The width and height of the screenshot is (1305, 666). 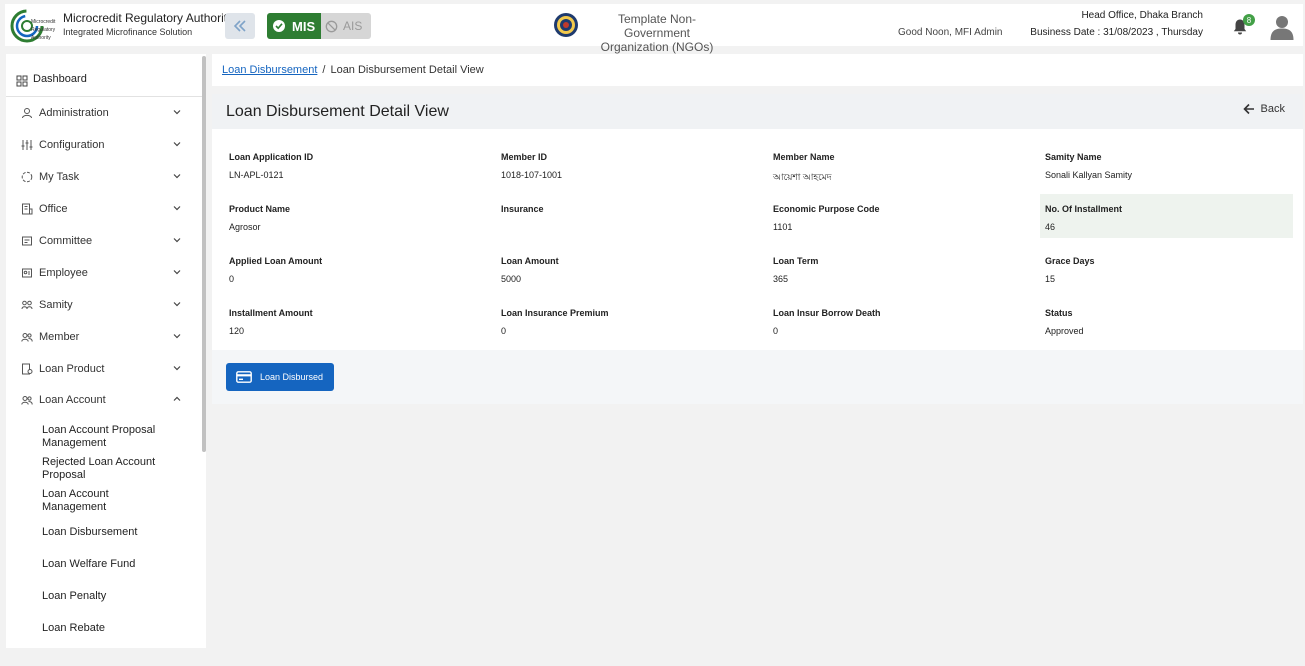 I want to click on loan-disbursed-button: Loan Disbursed, so click(x=280, y=377).